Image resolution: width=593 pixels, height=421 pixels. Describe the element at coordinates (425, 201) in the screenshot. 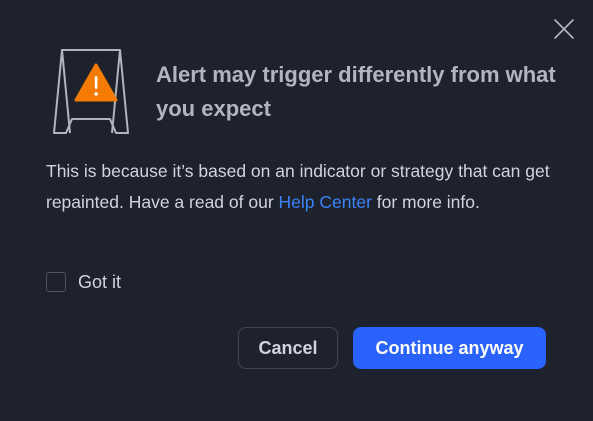

I see `message-text-part-2: for more info.` at that location.